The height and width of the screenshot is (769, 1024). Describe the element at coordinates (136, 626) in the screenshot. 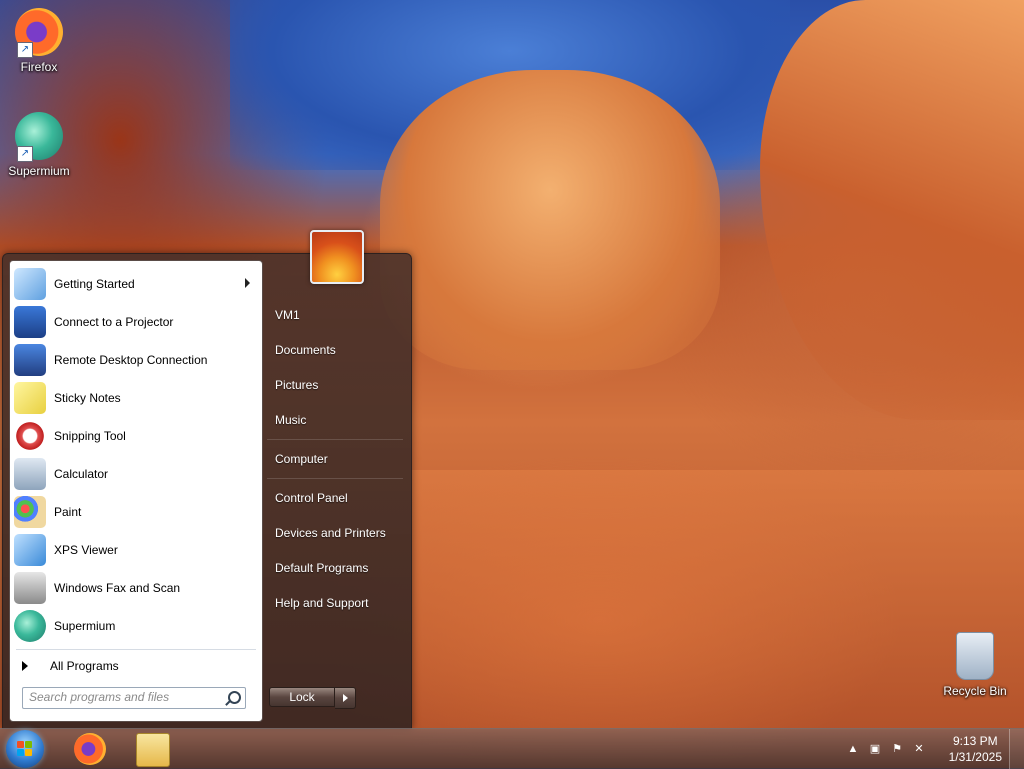

I see `program-supermium: Supermium` at that location.